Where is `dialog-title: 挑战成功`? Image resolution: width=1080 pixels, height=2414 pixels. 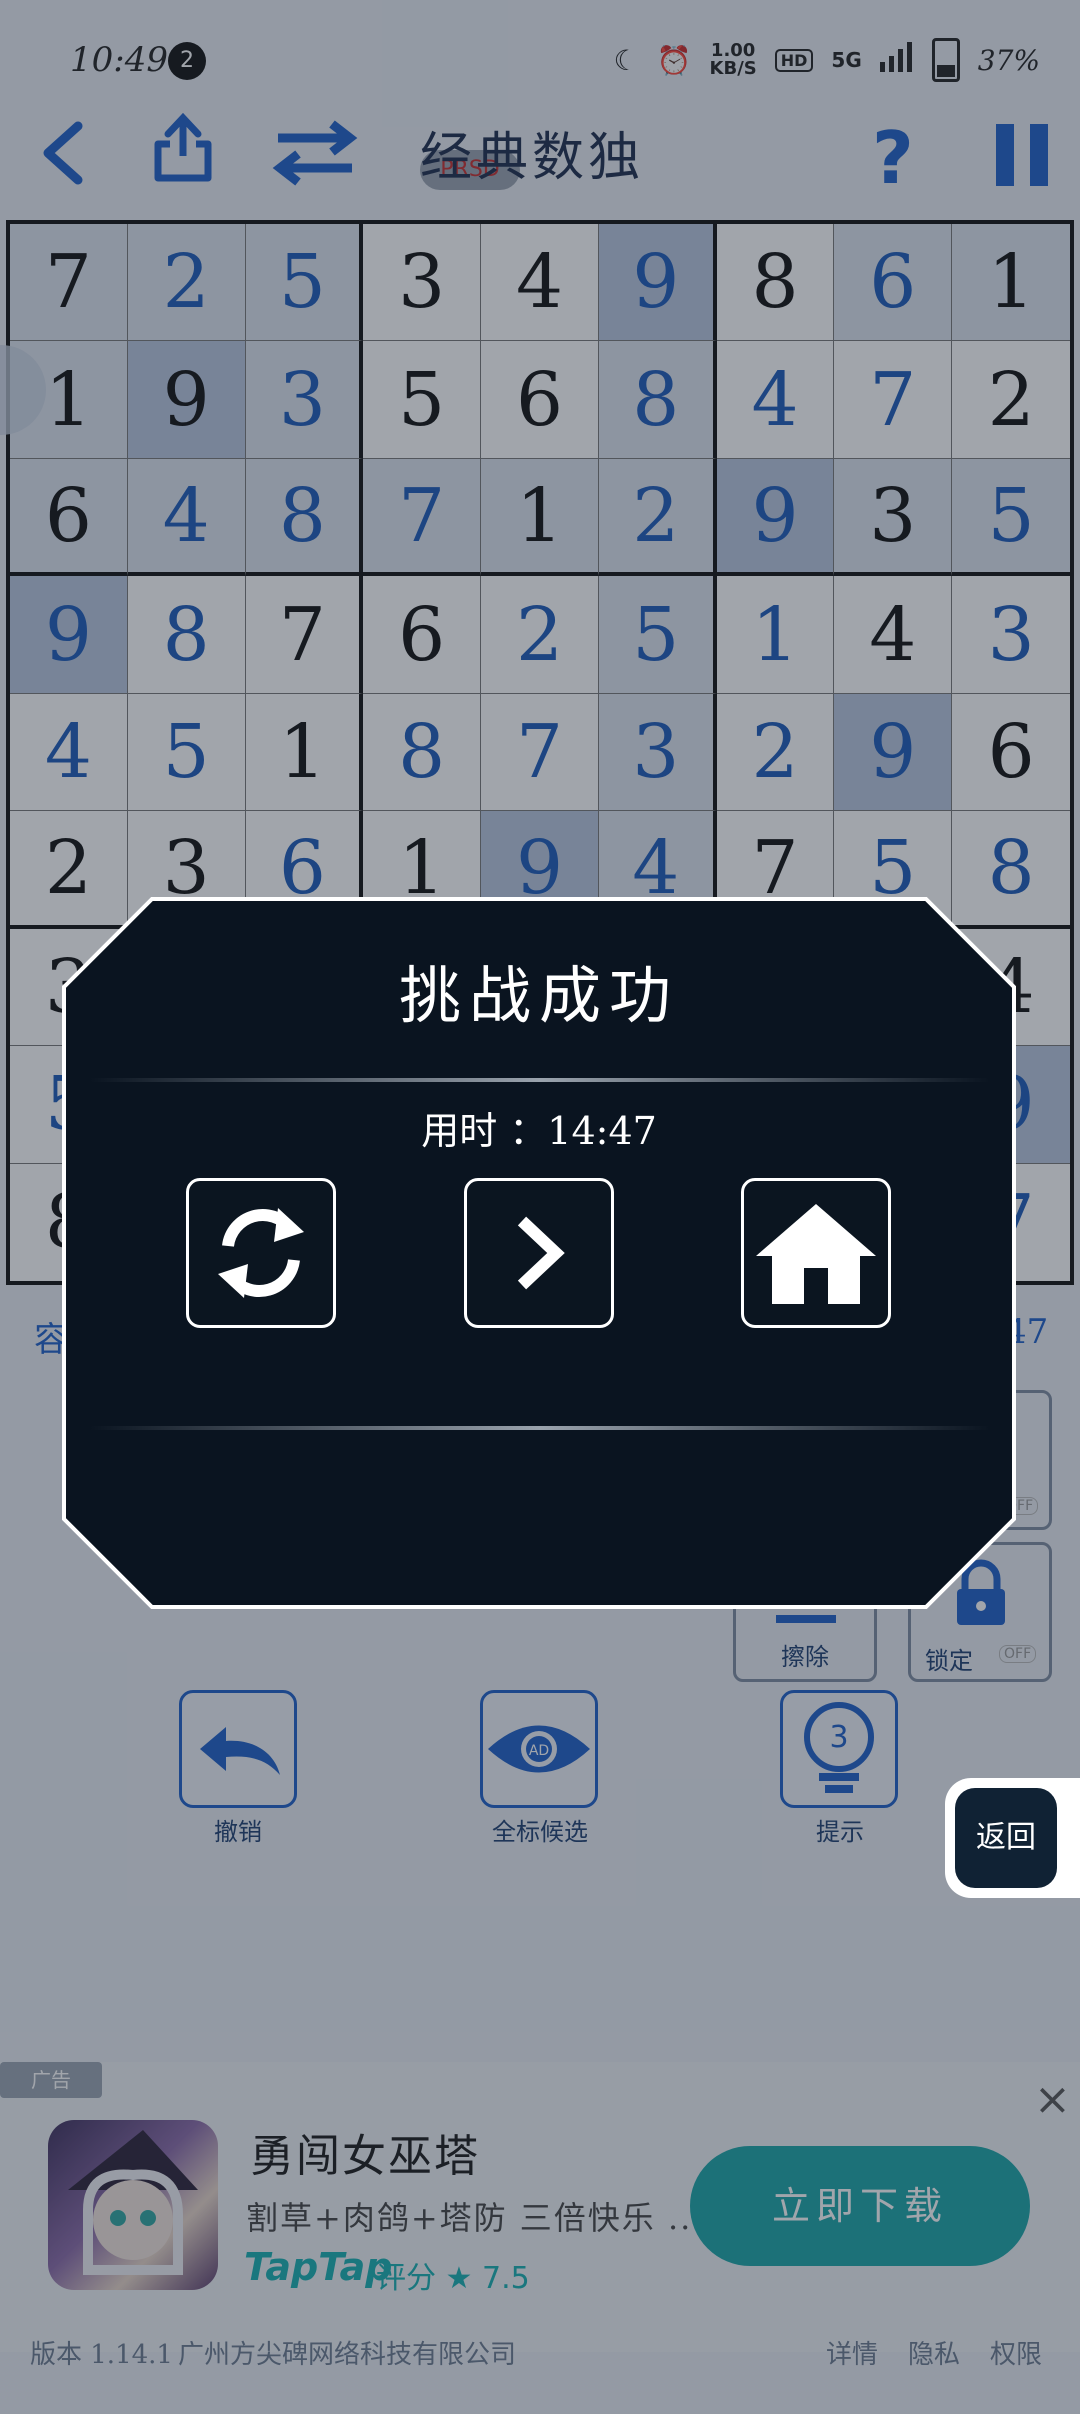 dialog-title: 挑战成功 is located at coordinates (538, 995).